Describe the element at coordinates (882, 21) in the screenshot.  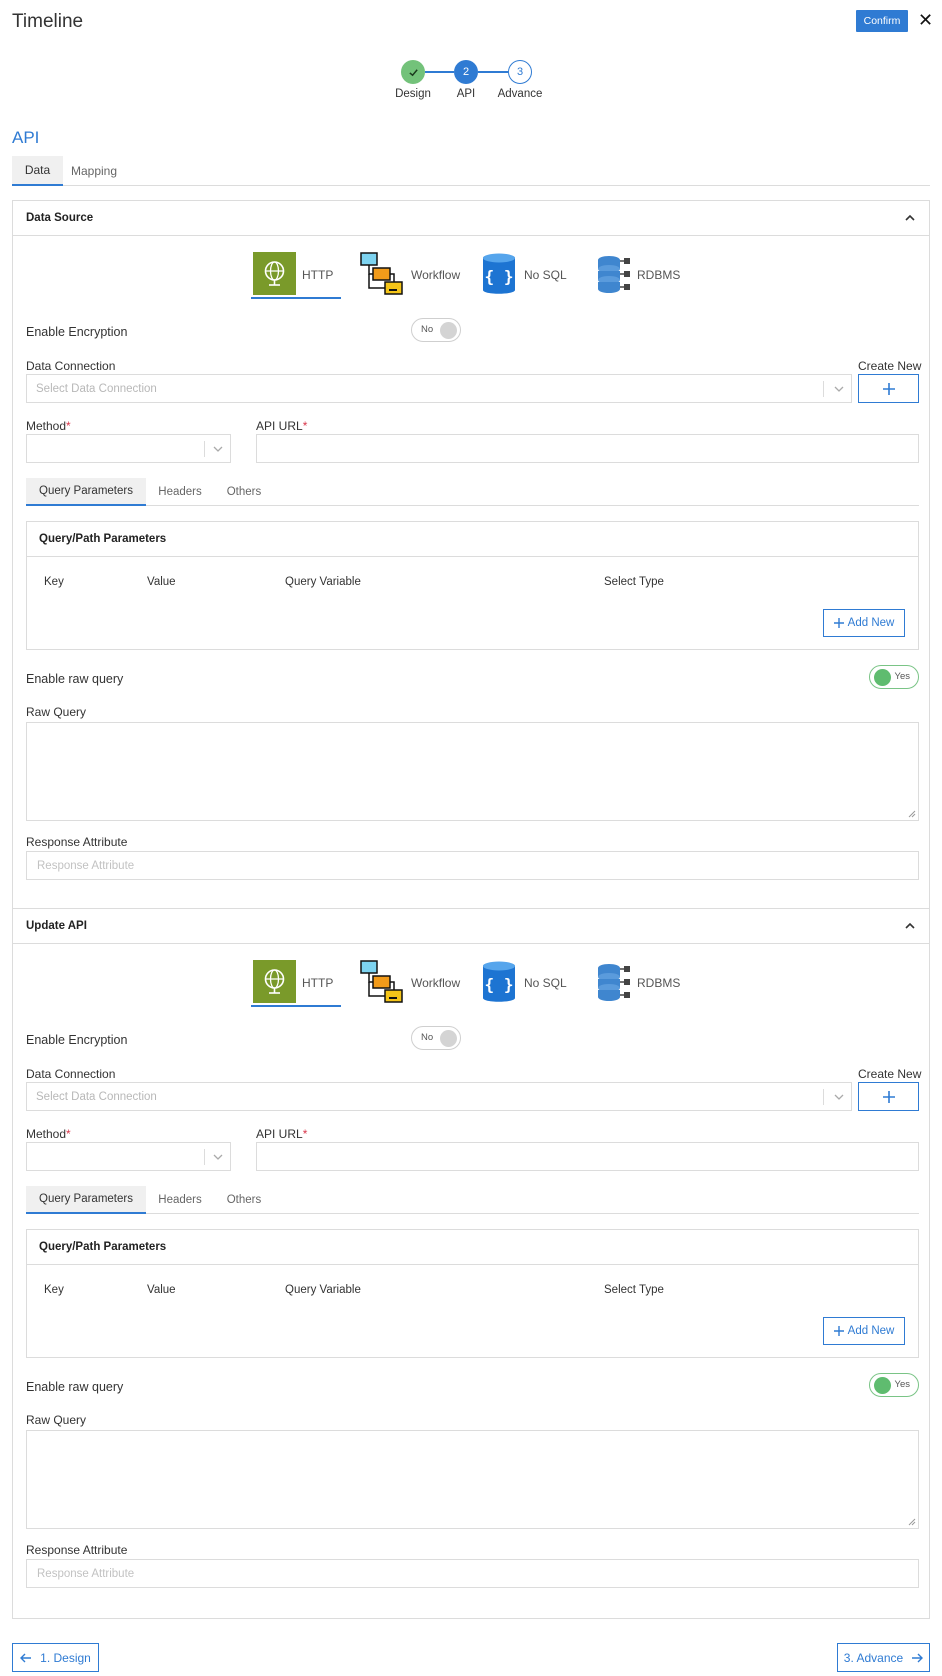
I see `confirm-button: Confirm` at that location.